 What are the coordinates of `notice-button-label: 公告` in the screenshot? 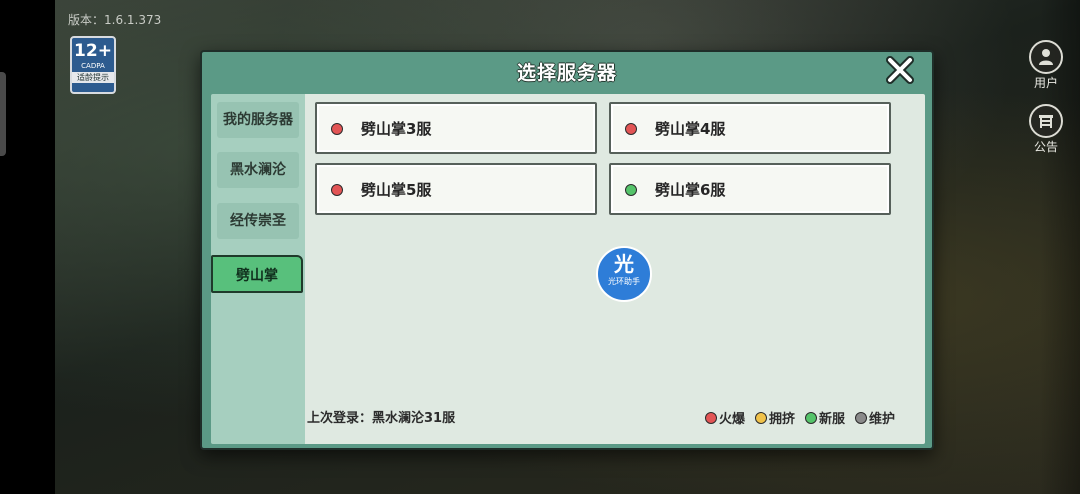 It's located at (1045, 147).